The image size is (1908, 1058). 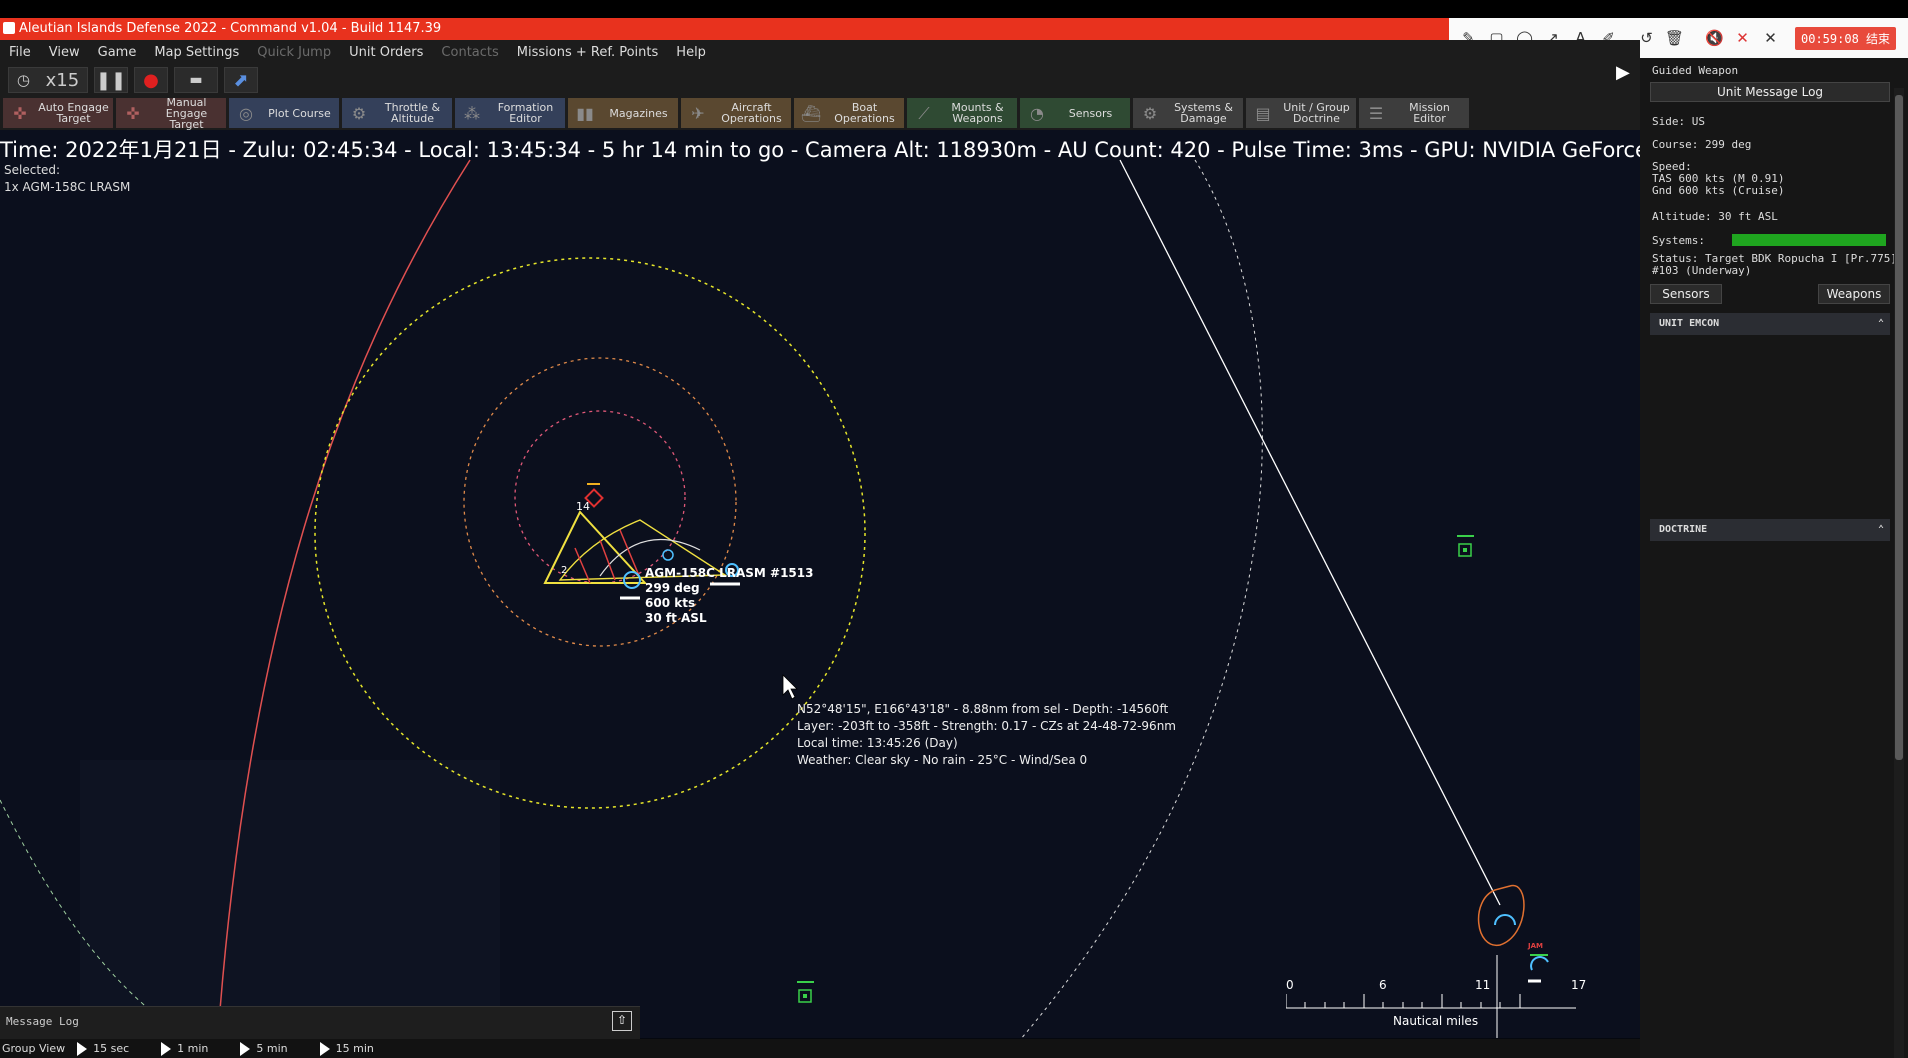 I want to click on time-step-15sec: 15 sec, so click(x=97, y=1048).